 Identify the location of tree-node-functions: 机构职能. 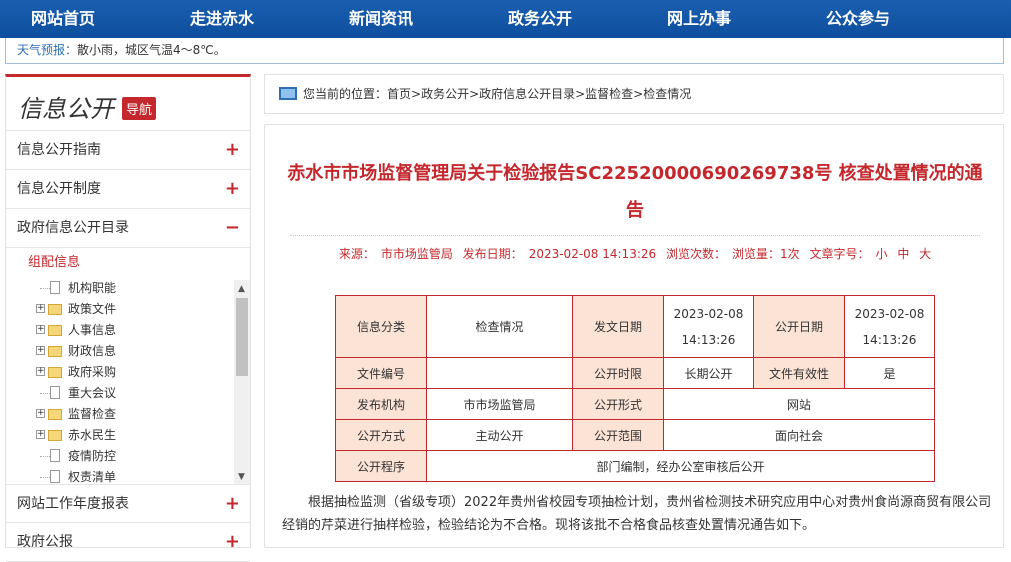
(134, 288).